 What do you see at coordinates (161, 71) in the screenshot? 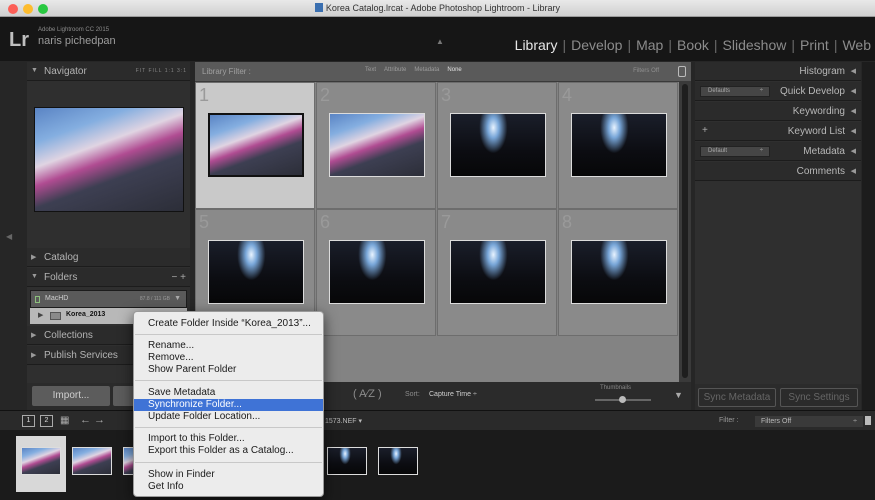
I see `navigator-zoom-options: FIT FILL 1:1 3:1` at bounding box center [161, 71].